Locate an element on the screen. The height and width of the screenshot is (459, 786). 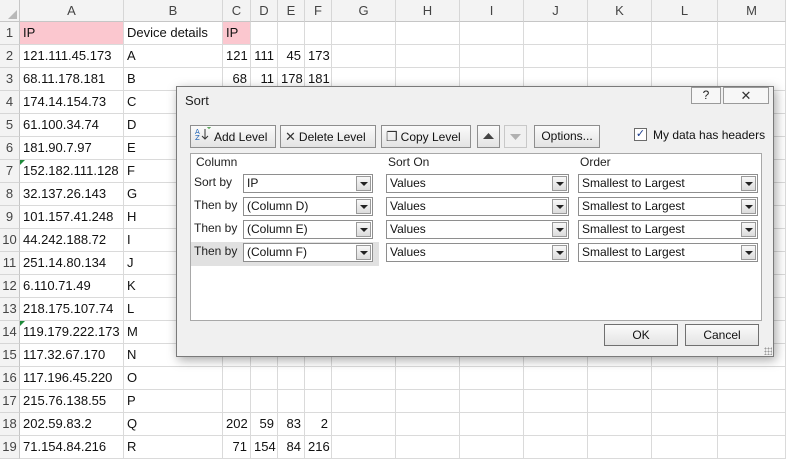
help-button: ? is located at coordinates (706, 95).